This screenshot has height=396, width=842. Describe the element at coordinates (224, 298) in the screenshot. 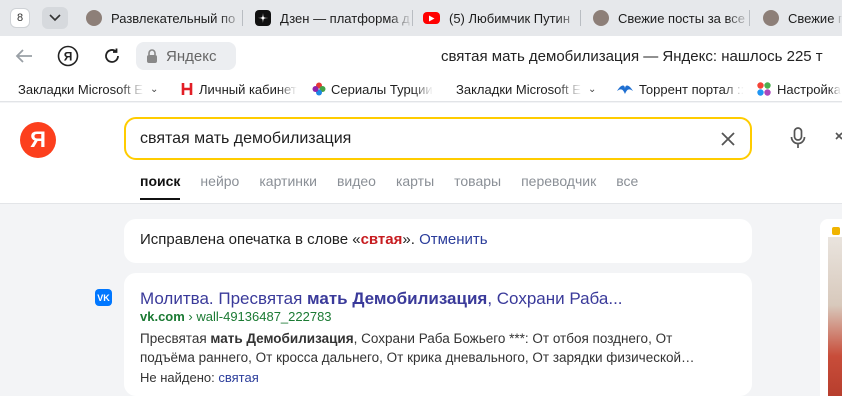

I see `result-title-start: Молитва. Пресвятая` at that location.